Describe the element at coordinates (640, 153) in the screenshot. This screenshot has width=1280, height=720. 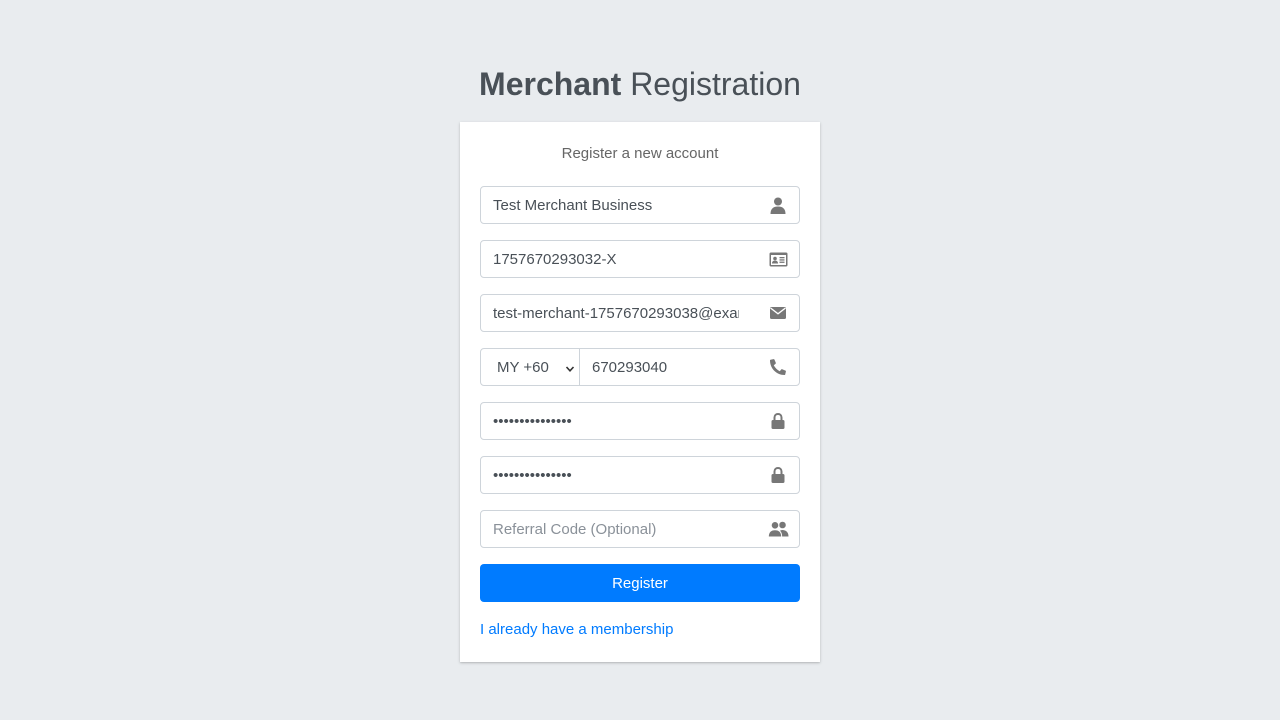
I see `card-subtitle: Register a new account` at that location.